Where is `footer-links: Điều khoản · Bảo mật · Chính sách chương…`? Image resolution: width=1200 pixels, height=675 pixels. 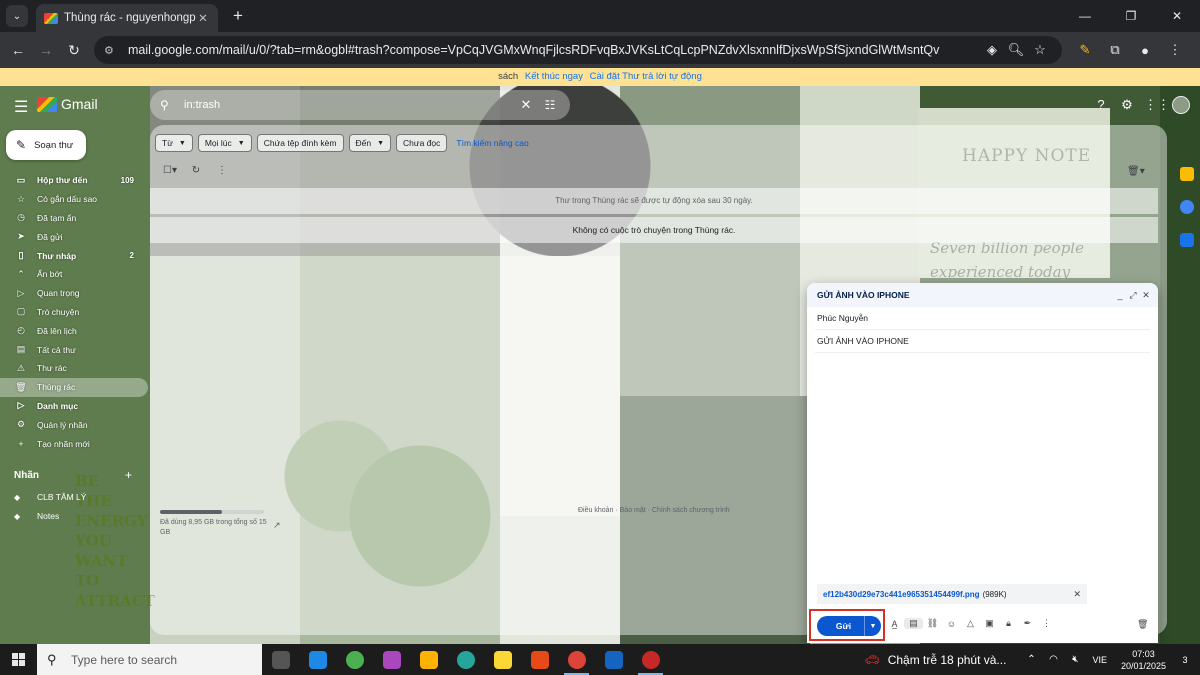
footer-links: Điều khoản · Bảo mật · Chính sách chương… is located at coordinates (654, 510).